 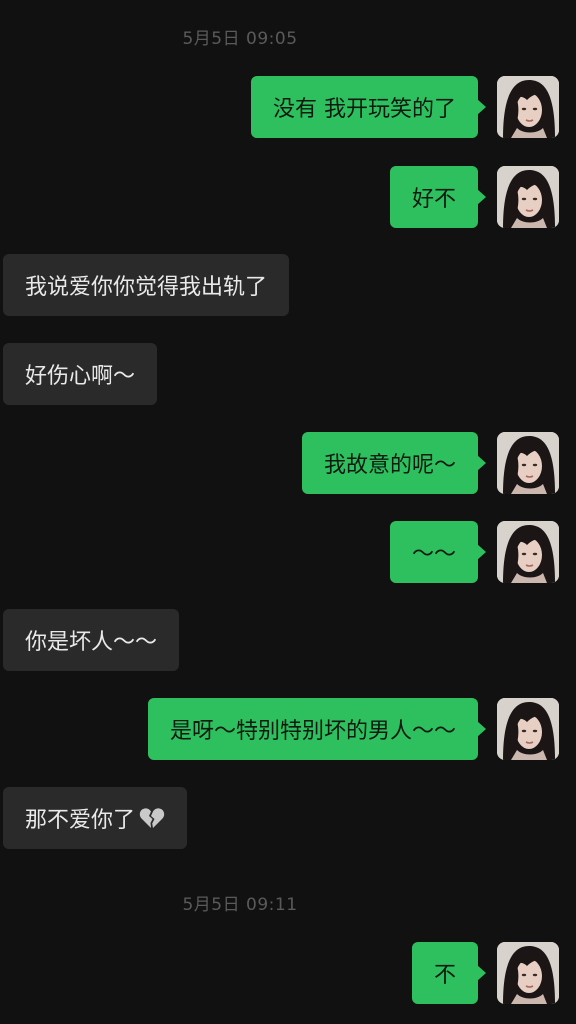 I want to click on timestamp: 5月5日 09:05, so click(x=240, y=39).